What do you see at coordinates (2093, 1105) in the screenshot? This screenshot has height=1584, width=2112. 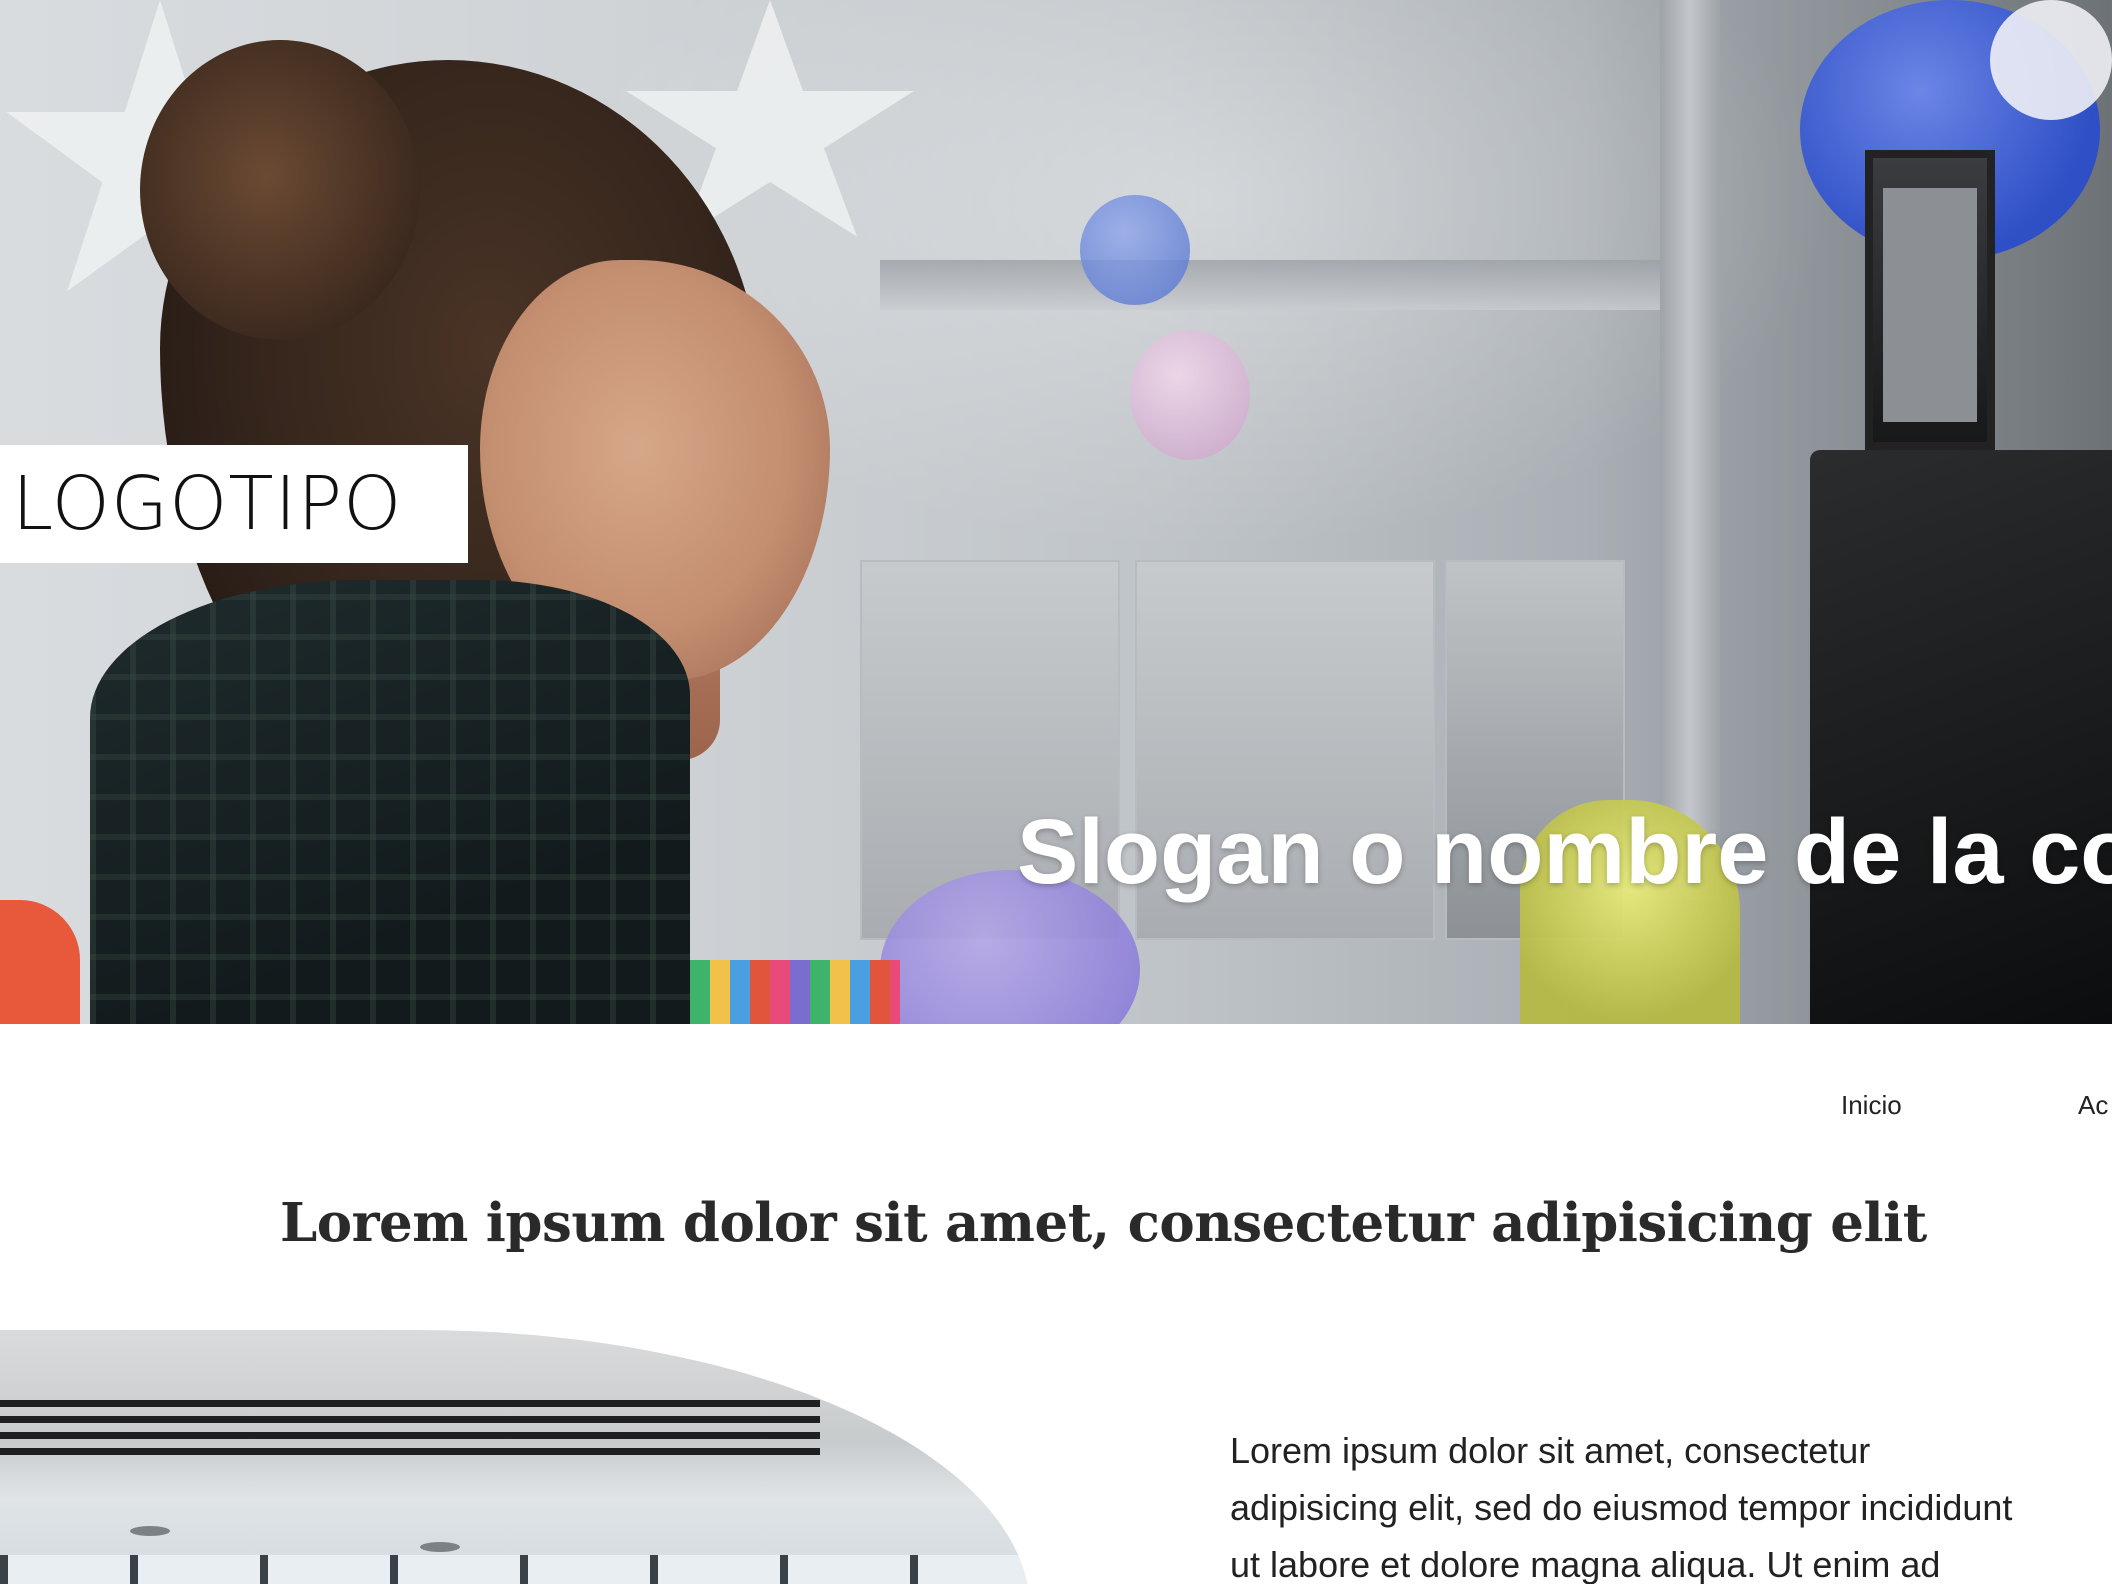 I see `nav-item-ac: Ac` at bounding box center [2093, 1105].